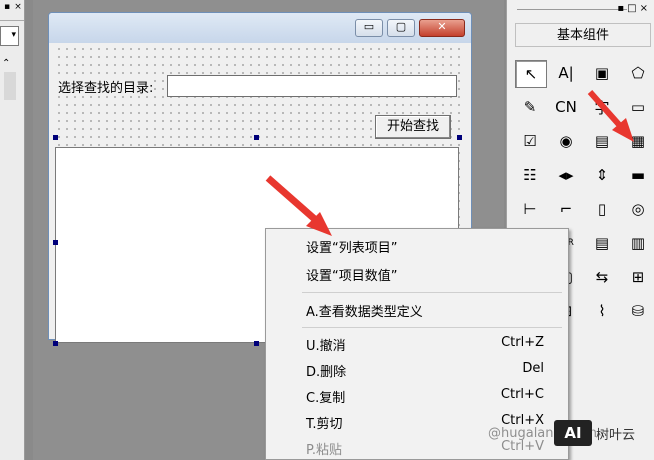 The height and width of the screenshot is (460, 654). I want to click on combo-list-icon: ☷, so click(530, 175).